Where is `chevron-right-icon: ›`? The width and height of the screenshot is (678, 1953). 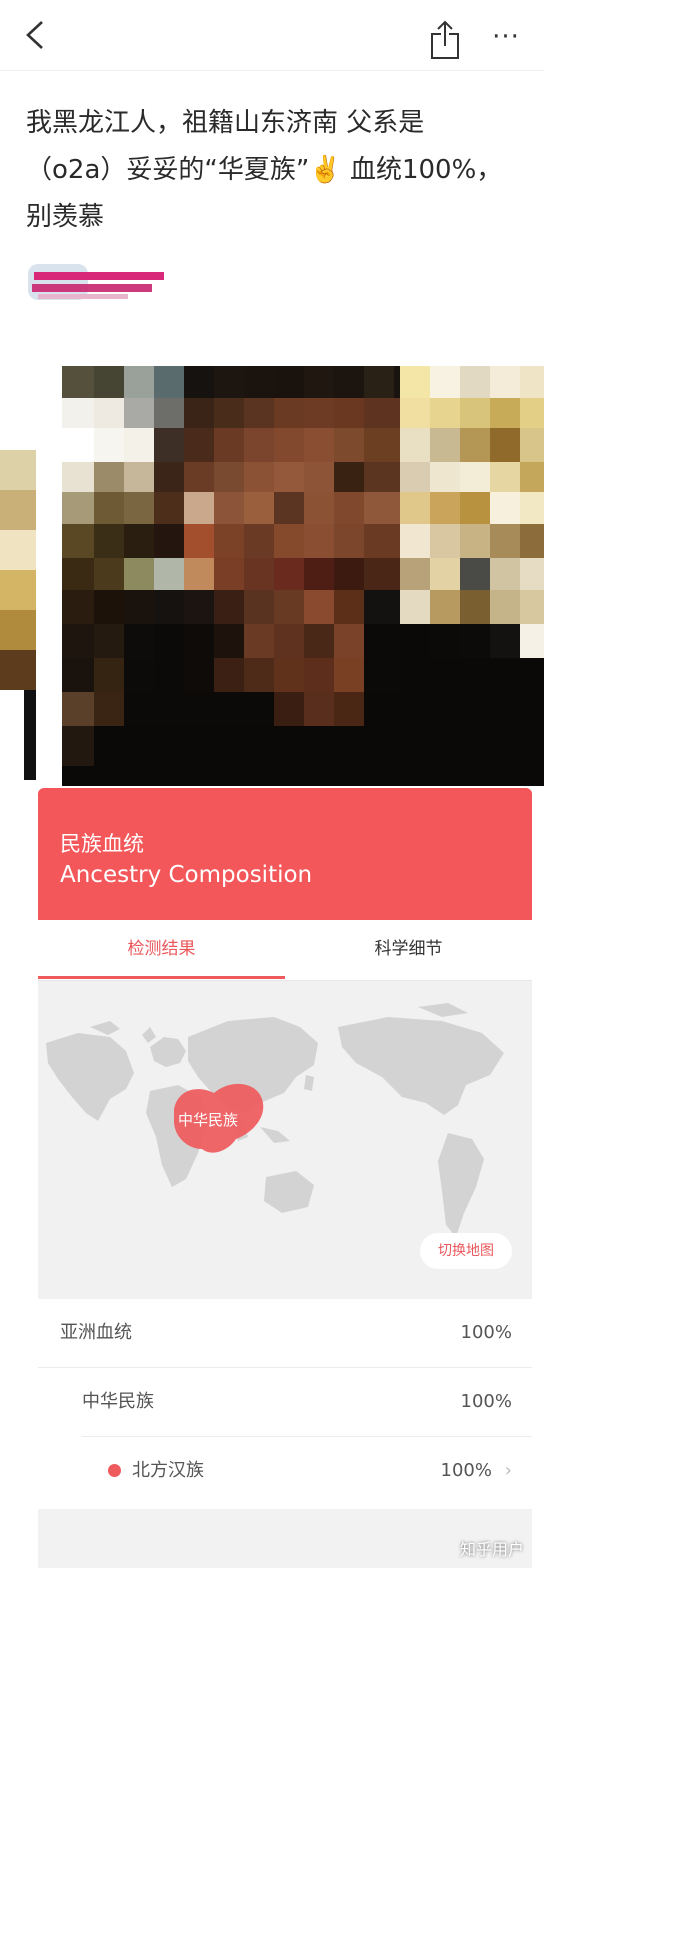
chevron-right-icon: › is located at coordinates (508, 1470).